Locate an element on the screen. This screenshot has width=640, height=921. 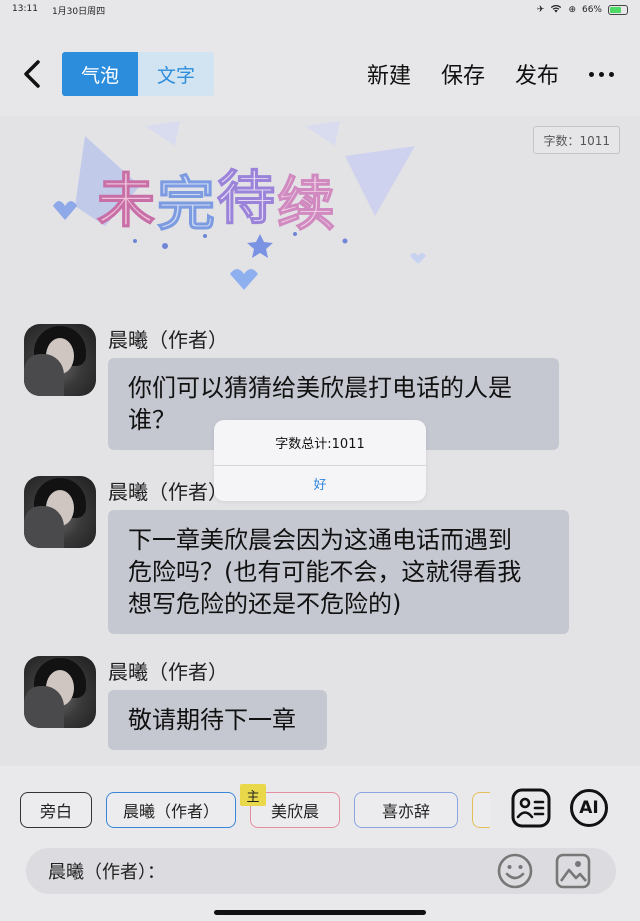
save-button: 保存 is located at coordinates (463, 74).